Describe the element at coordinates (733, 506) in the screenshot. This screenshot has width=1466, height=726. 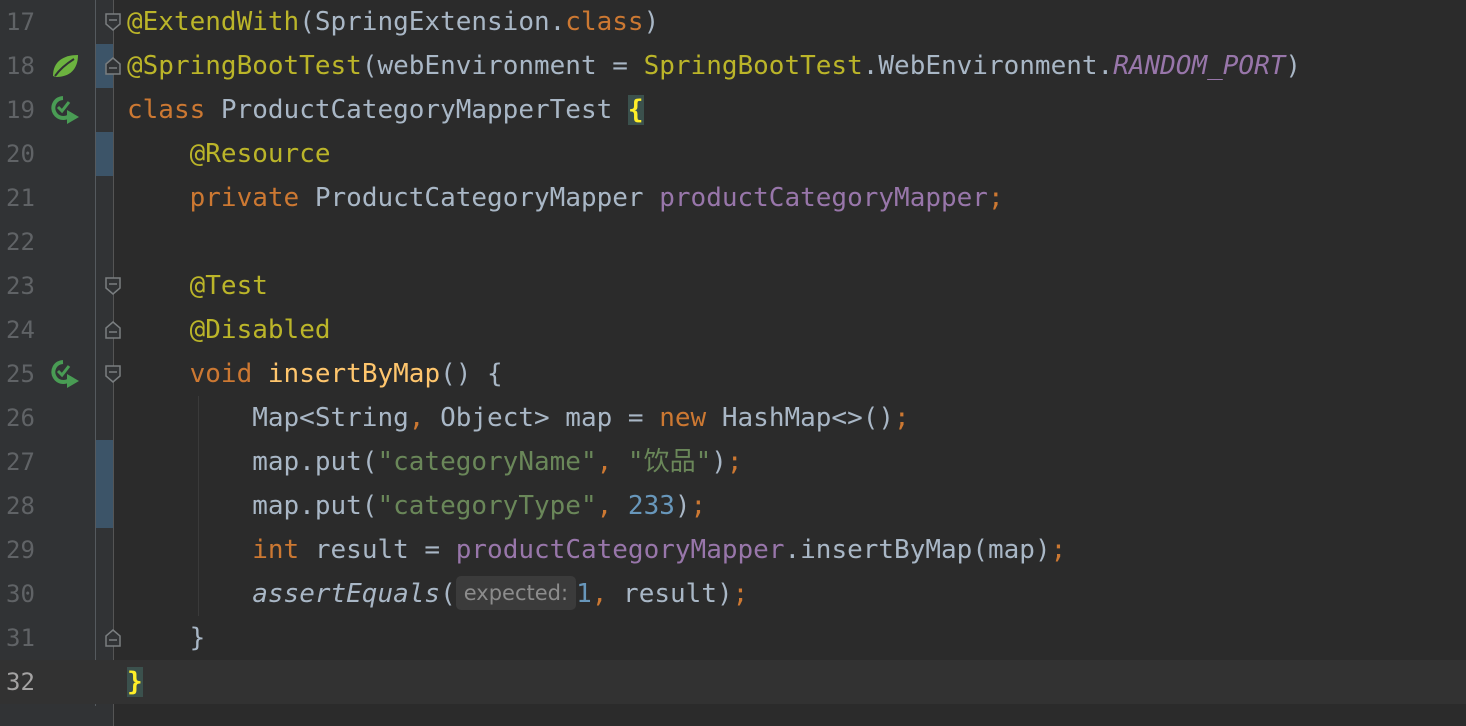
I see `code-line: 28 map.put("categoryType", 233);` at that location.